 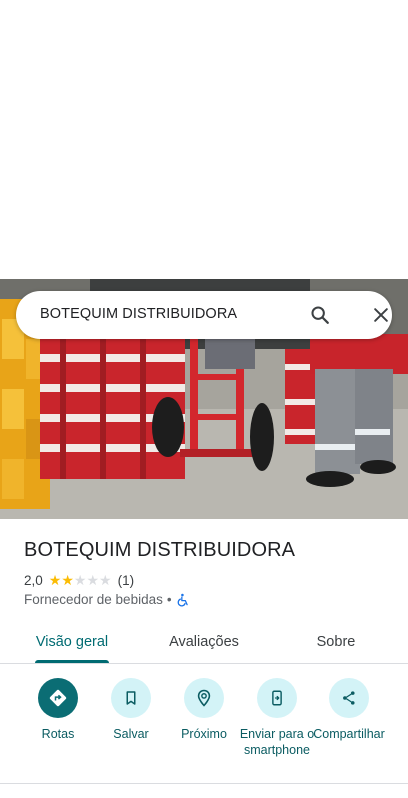 What do you see at coordinates (72, 642) in the screenshot?
I see `tab-overview: Visão geral` at bounding box center [72, 642].